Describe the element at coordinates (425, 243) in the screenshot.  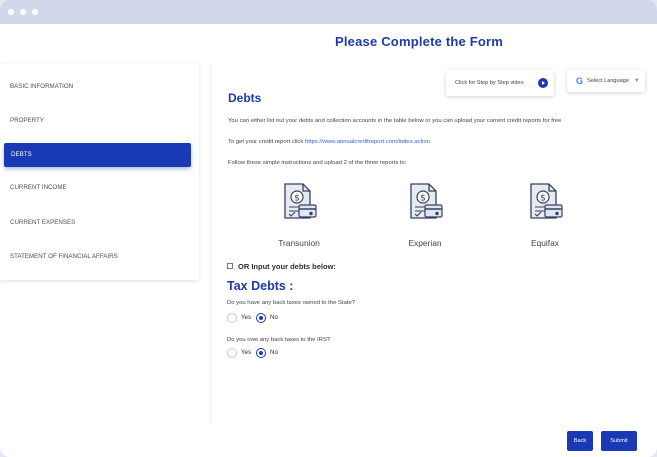
I see `report-label-experian: Experian` at that location.